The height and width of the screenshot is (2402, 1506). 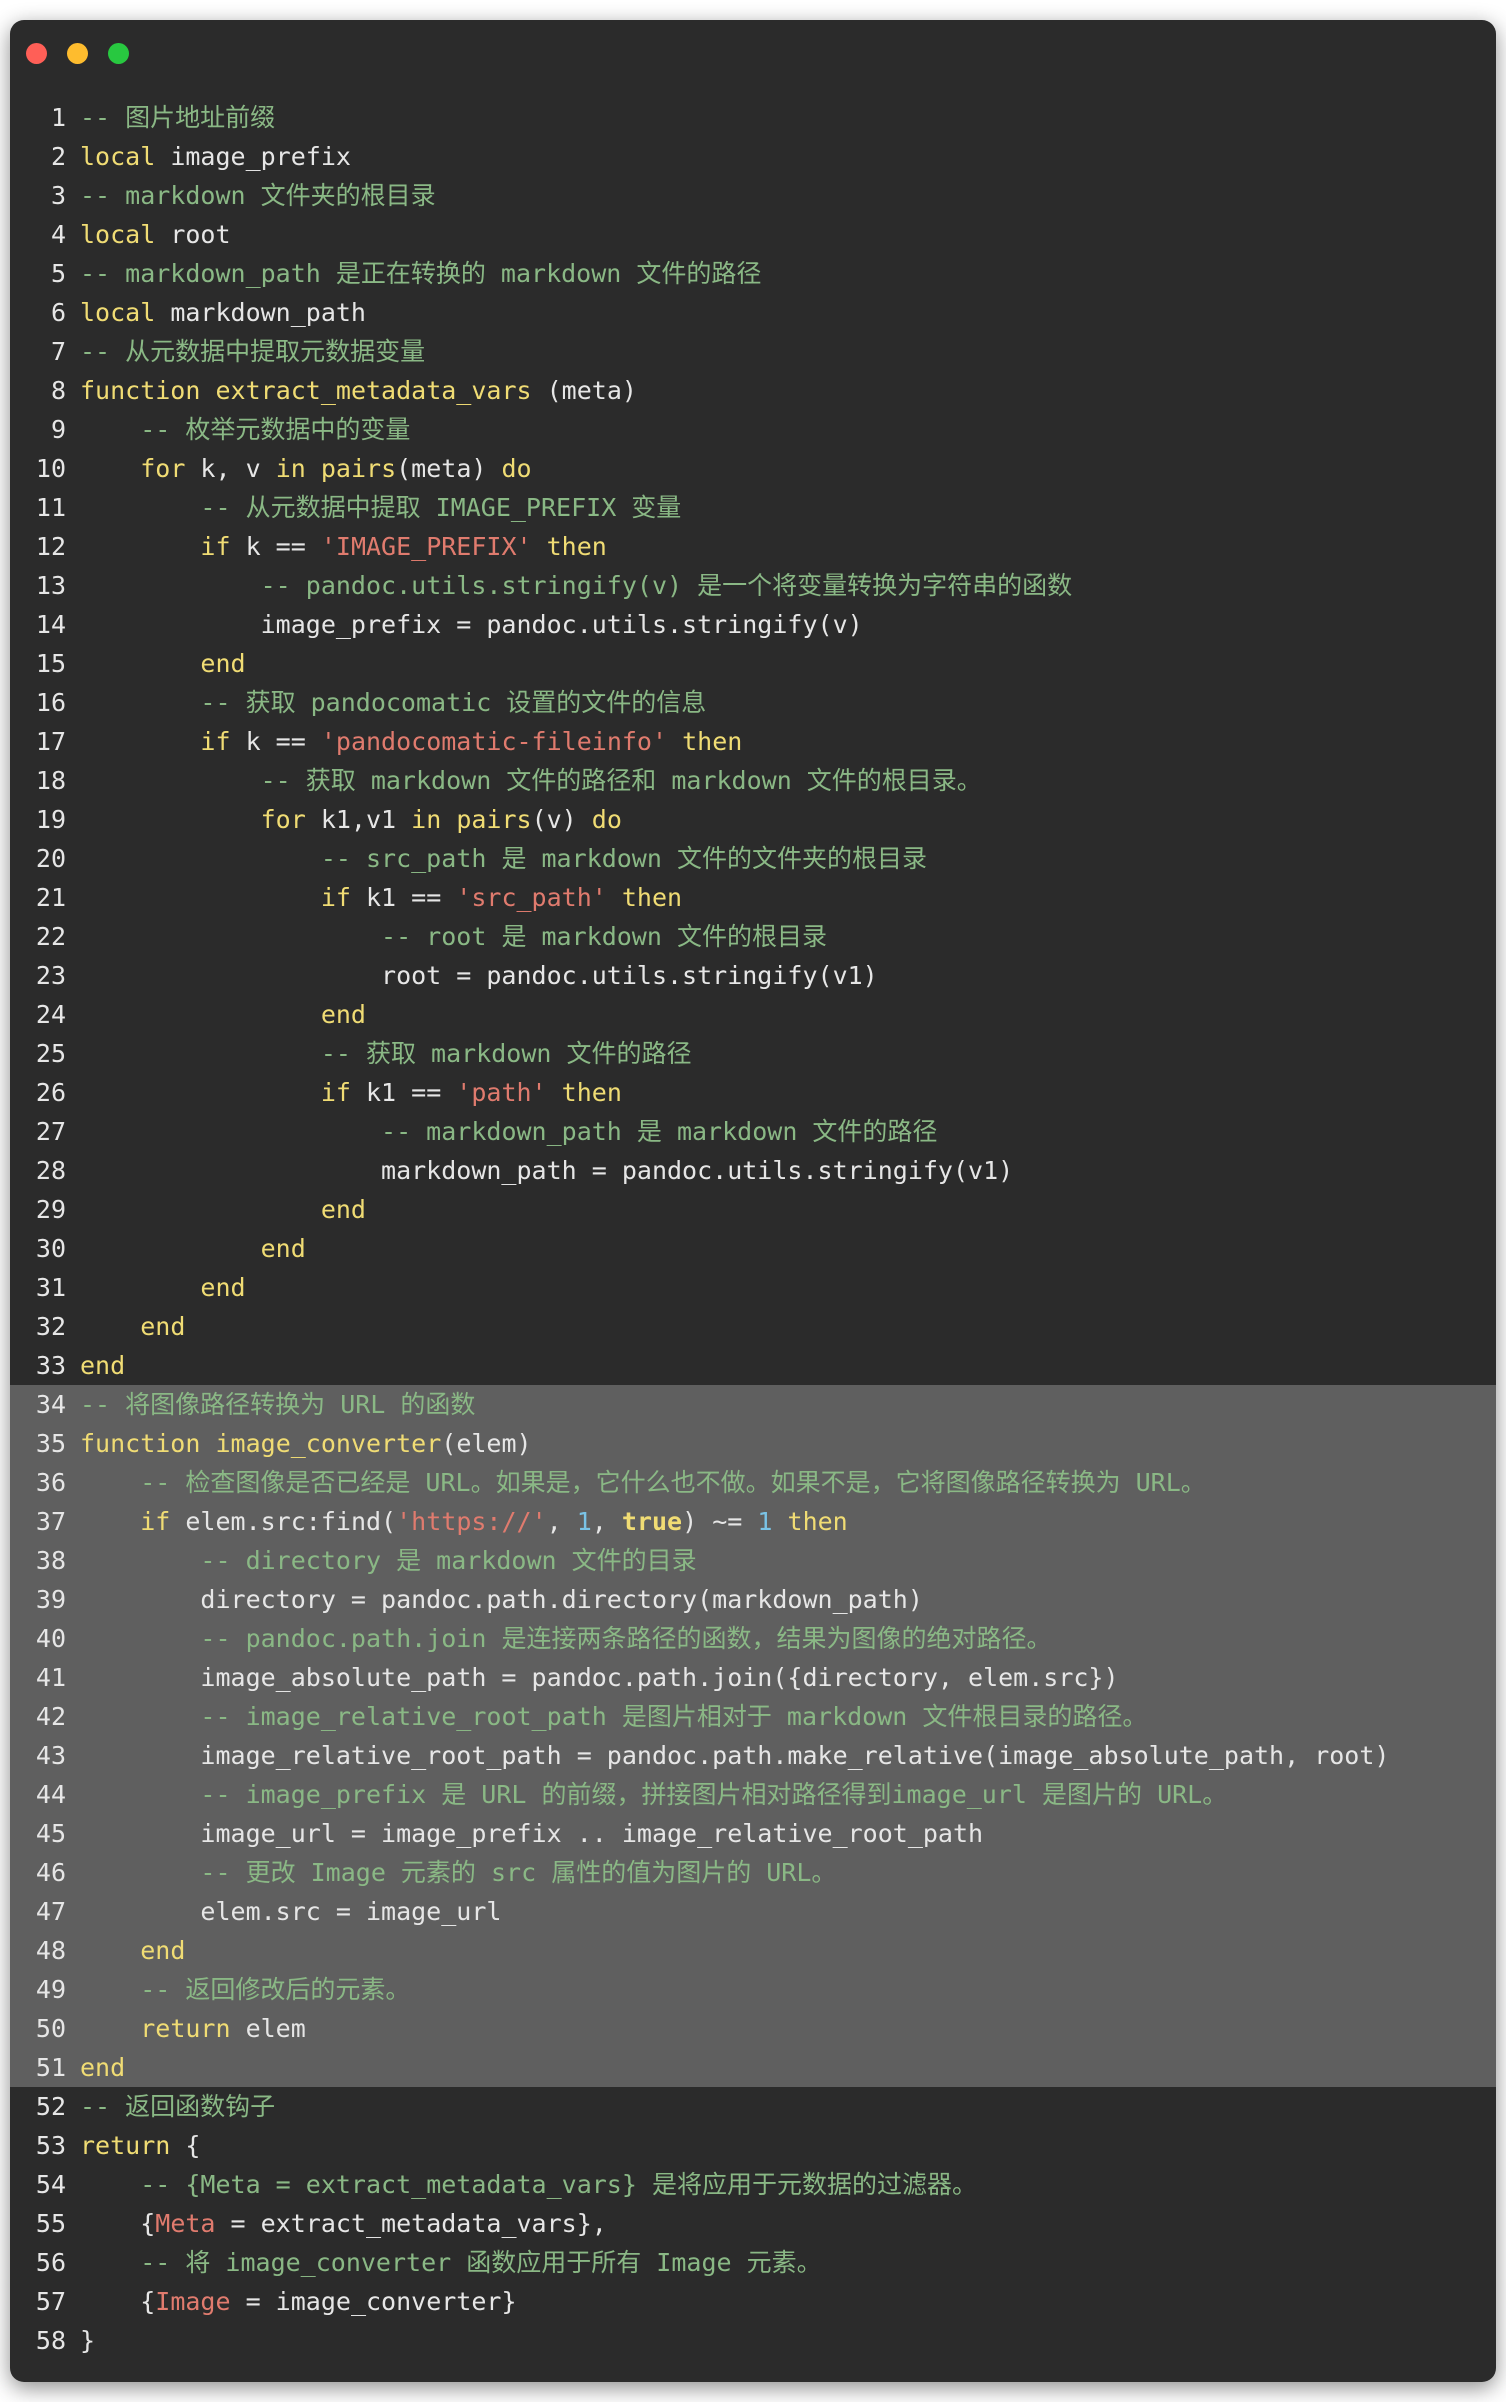 I want to click on line-number: 34, so click(x=50, y=1404).